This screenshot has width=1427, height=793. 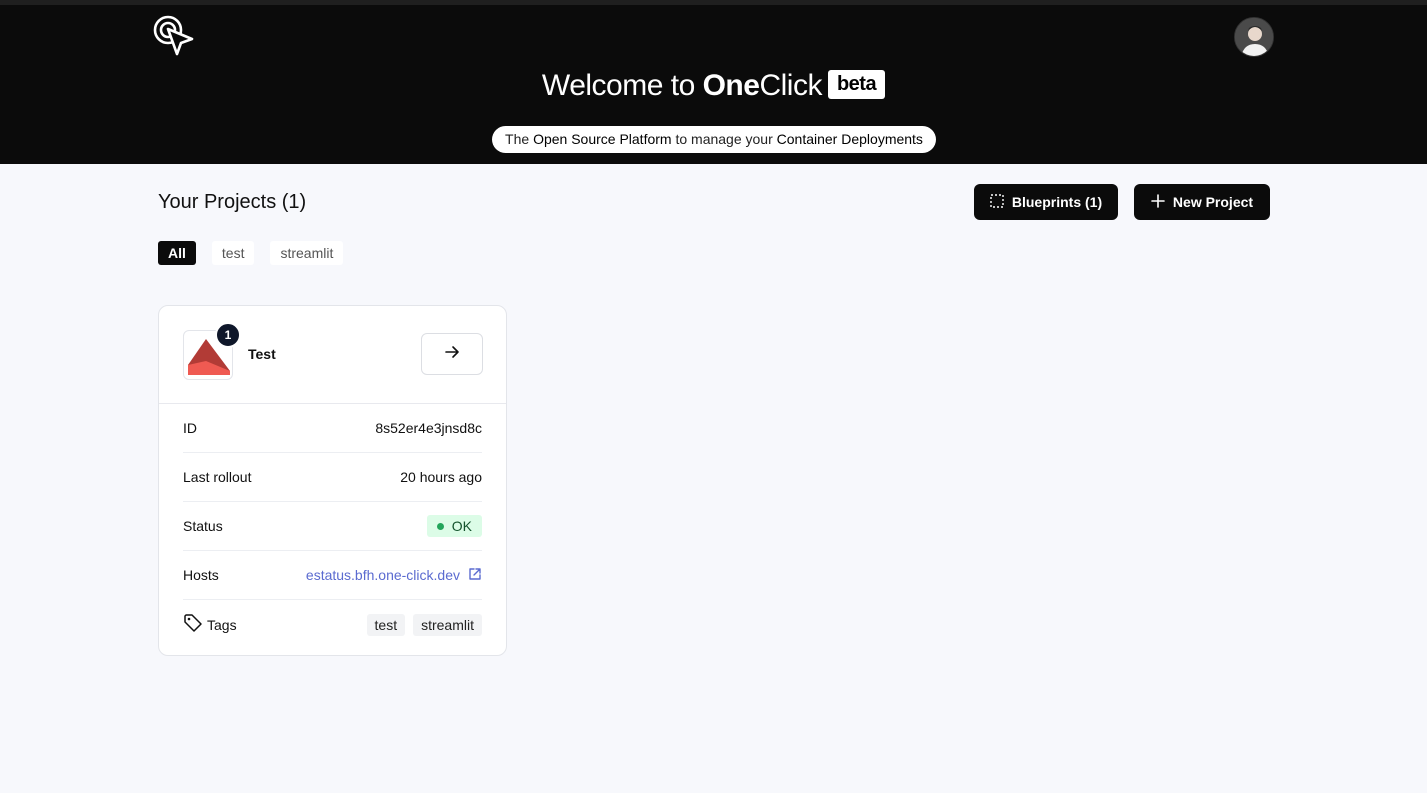 I want to click on tagline-highlight: Container Deployments, so click(x=849, y=139).